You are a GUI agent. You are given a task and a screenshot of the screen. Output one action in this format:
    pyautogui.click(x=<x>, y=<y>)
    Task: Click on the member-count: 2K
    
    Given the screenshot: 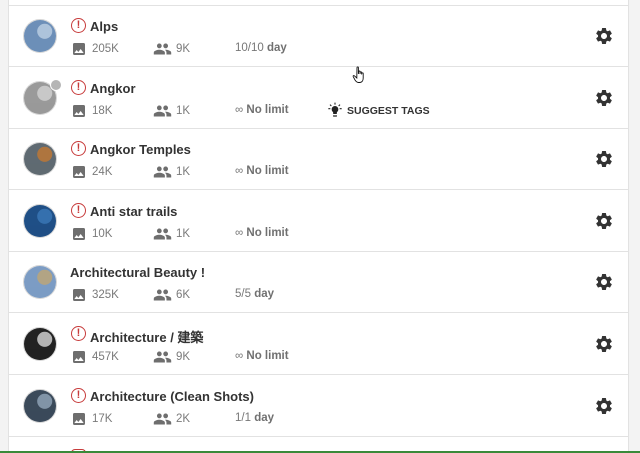 What is the action you would take?
    pyautogui.click(x=183, y=418)
    